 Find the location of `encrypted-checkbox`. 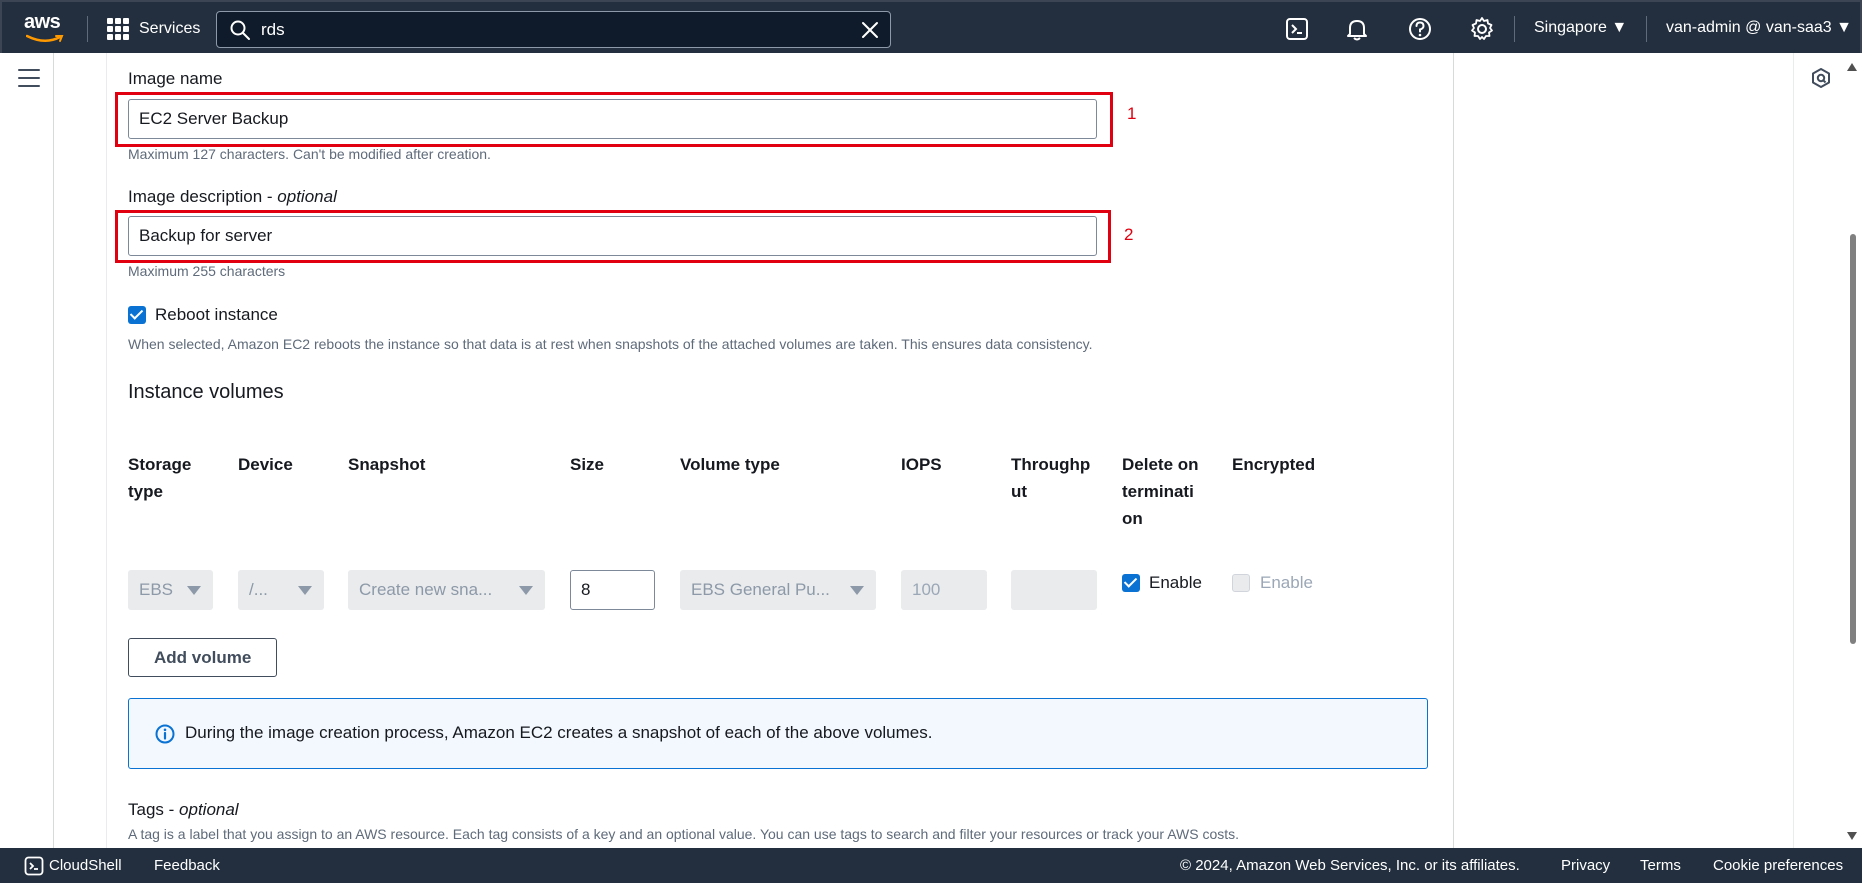

encrypted-checkbox is located at coordinates (1241, 583).